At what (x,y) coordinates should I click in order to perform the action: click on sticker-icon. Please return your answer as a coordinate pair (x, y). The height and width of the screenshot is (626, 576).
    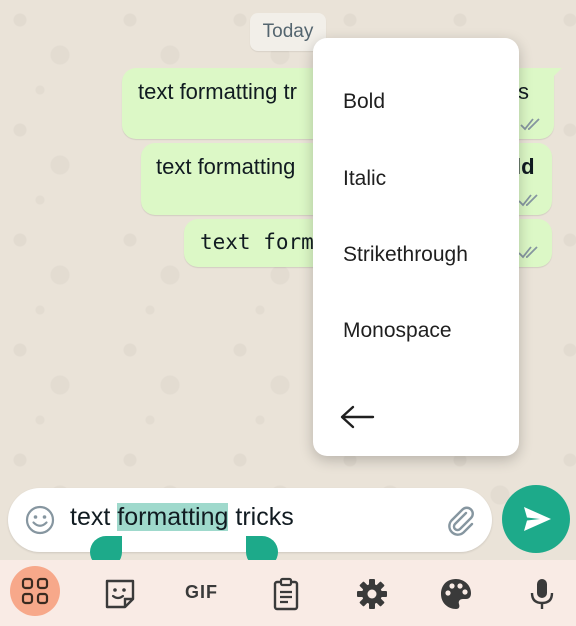
    Looking at the image, I should click on (120, 594).